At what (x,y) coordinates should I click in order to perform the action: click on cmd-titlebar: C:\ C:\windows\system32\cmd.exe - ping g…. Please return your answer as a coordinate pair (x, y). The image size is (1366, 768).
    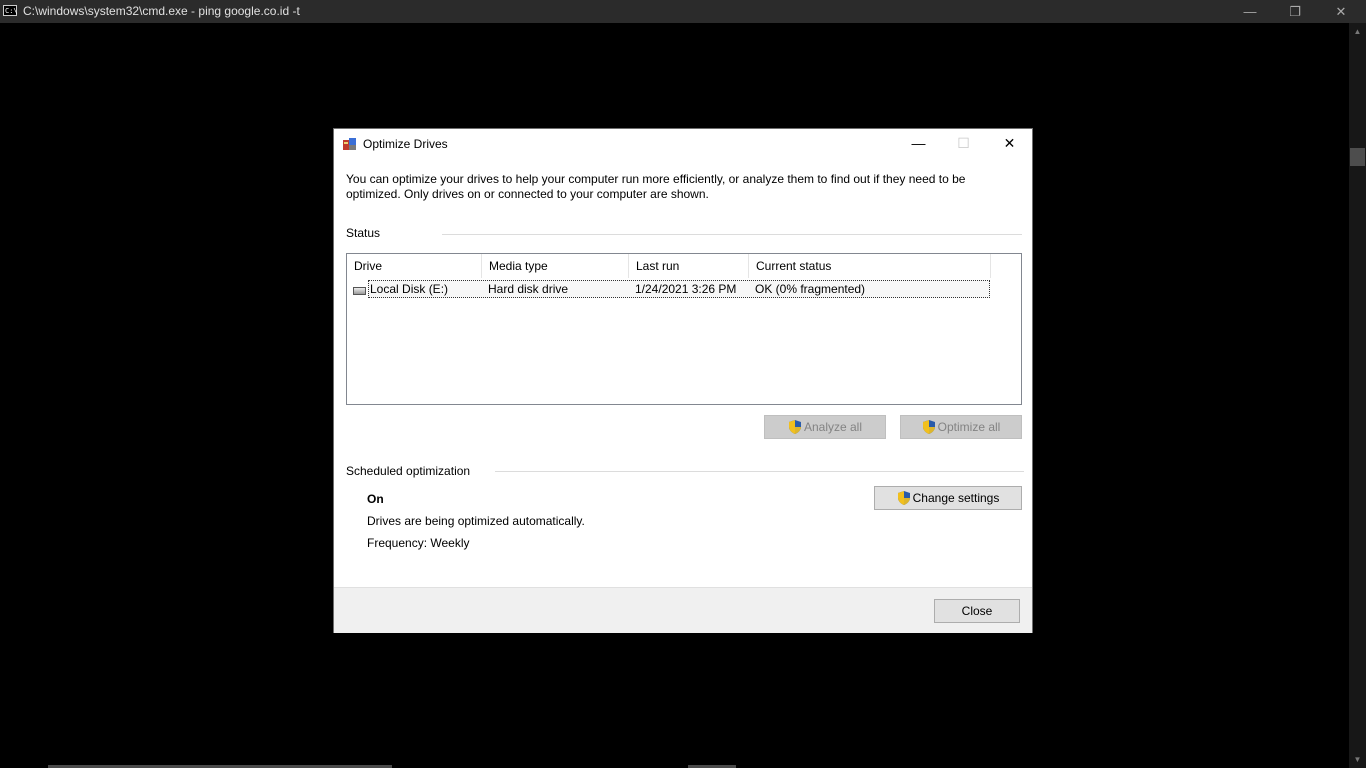
    Looking at the image, I should click on (683, 11).